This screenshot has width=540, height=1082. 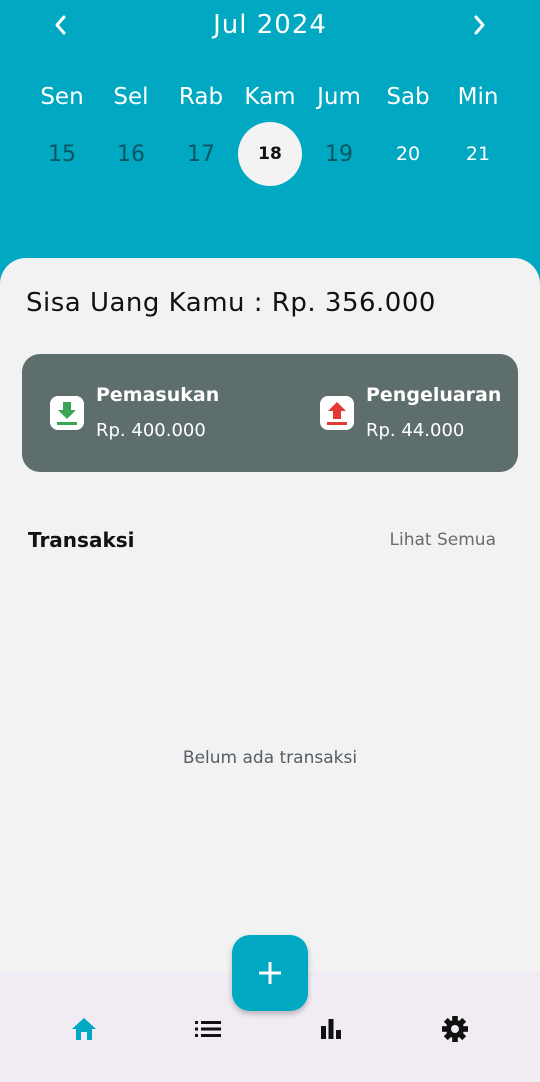 I want to click on transactions-title: Transaksi, so click(x=81, y=540).